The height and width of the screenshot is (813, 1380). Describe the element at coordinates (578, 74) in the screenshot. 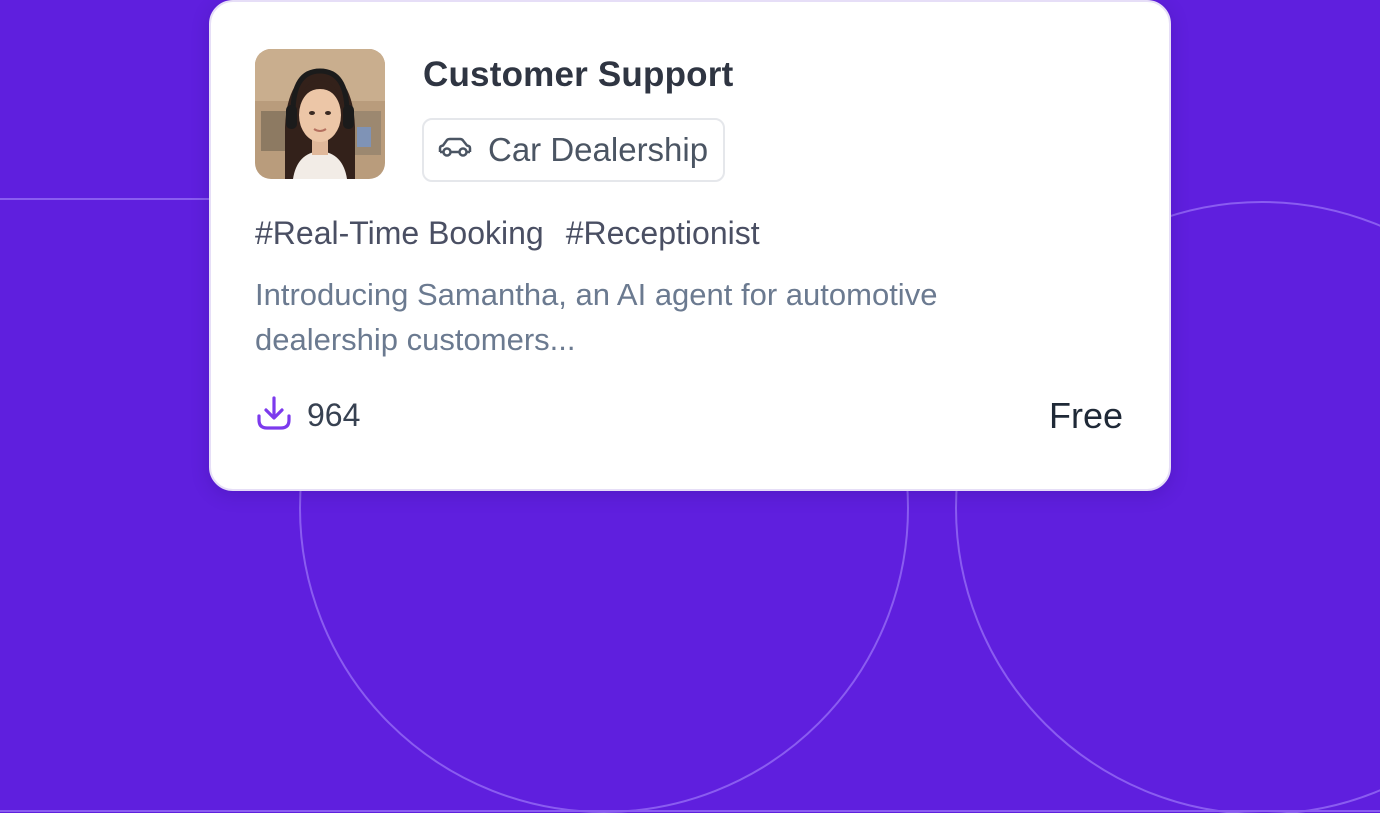

I see `agent-title: Customer Support` at that location.